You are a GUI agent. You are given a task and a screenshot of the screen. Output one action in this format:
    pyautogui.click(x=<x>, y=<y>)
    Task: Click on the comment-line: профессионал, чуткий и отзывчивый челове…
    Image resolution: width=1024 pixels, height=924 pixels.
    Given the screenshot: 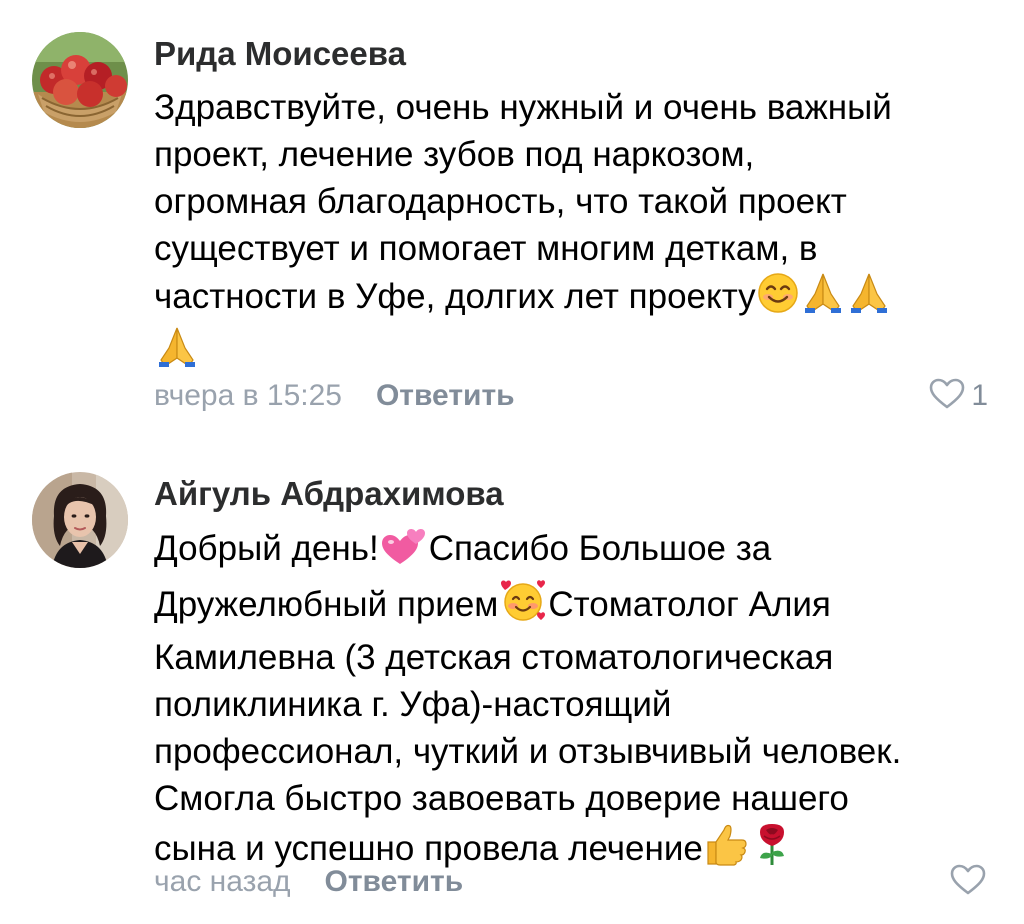 What is the action you would take?
    pyautogui.click(x=528, y=751)
    